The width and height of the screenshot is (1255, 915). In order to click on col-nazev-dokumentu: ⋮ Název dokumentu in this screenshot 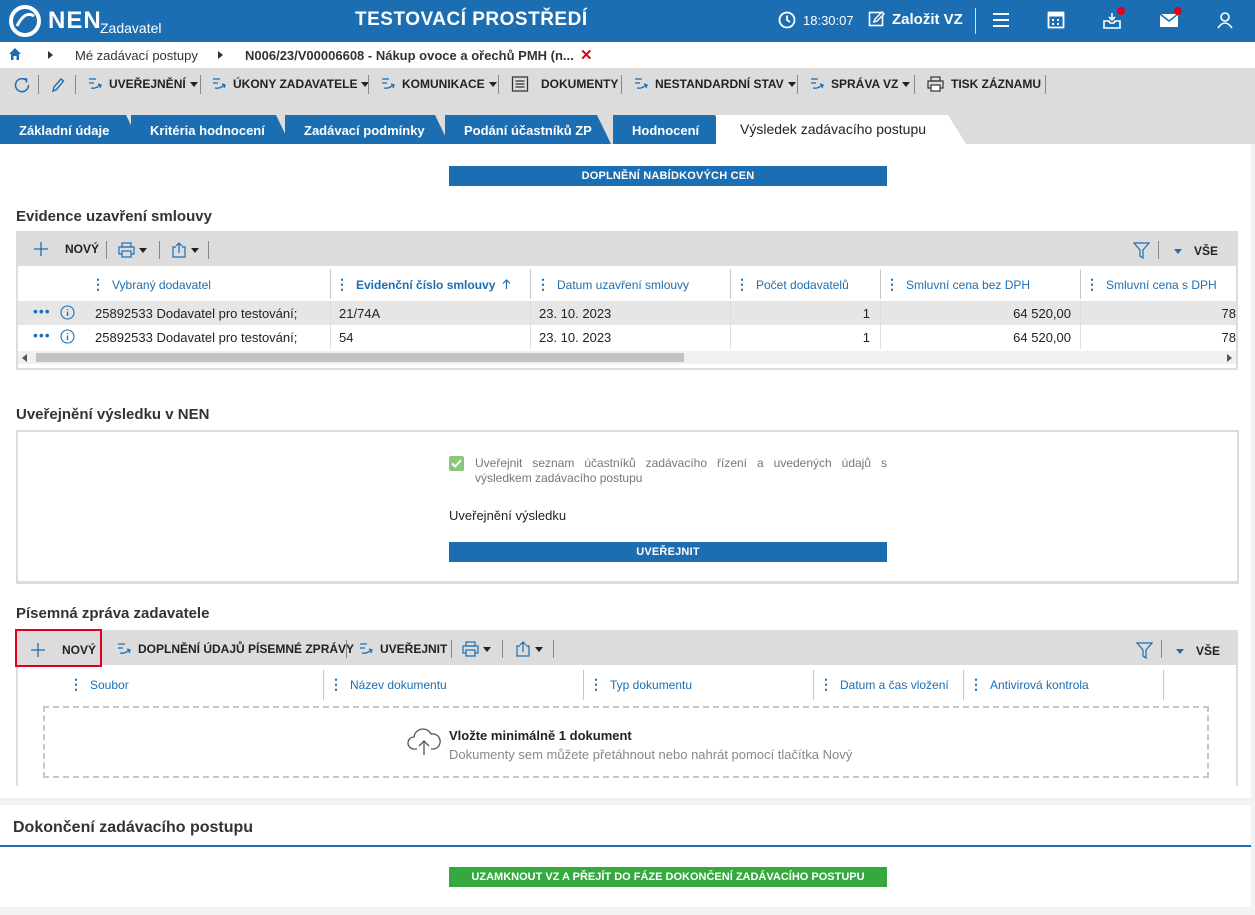, I will do `click(388, 684)`.